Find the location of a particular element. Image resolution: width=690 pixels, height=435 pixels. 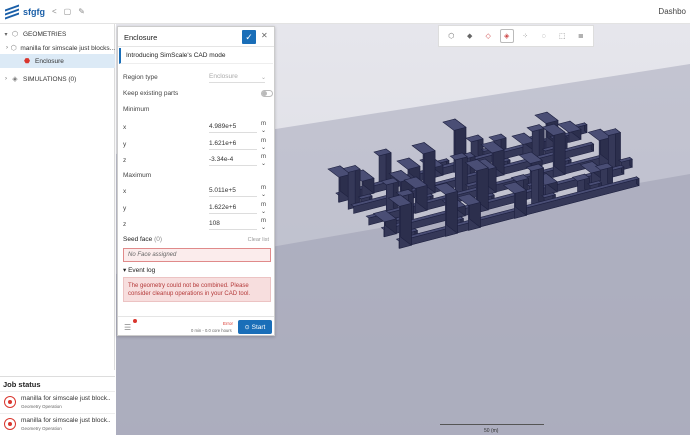

min-z-label: z is located at coordinates (125, 160).